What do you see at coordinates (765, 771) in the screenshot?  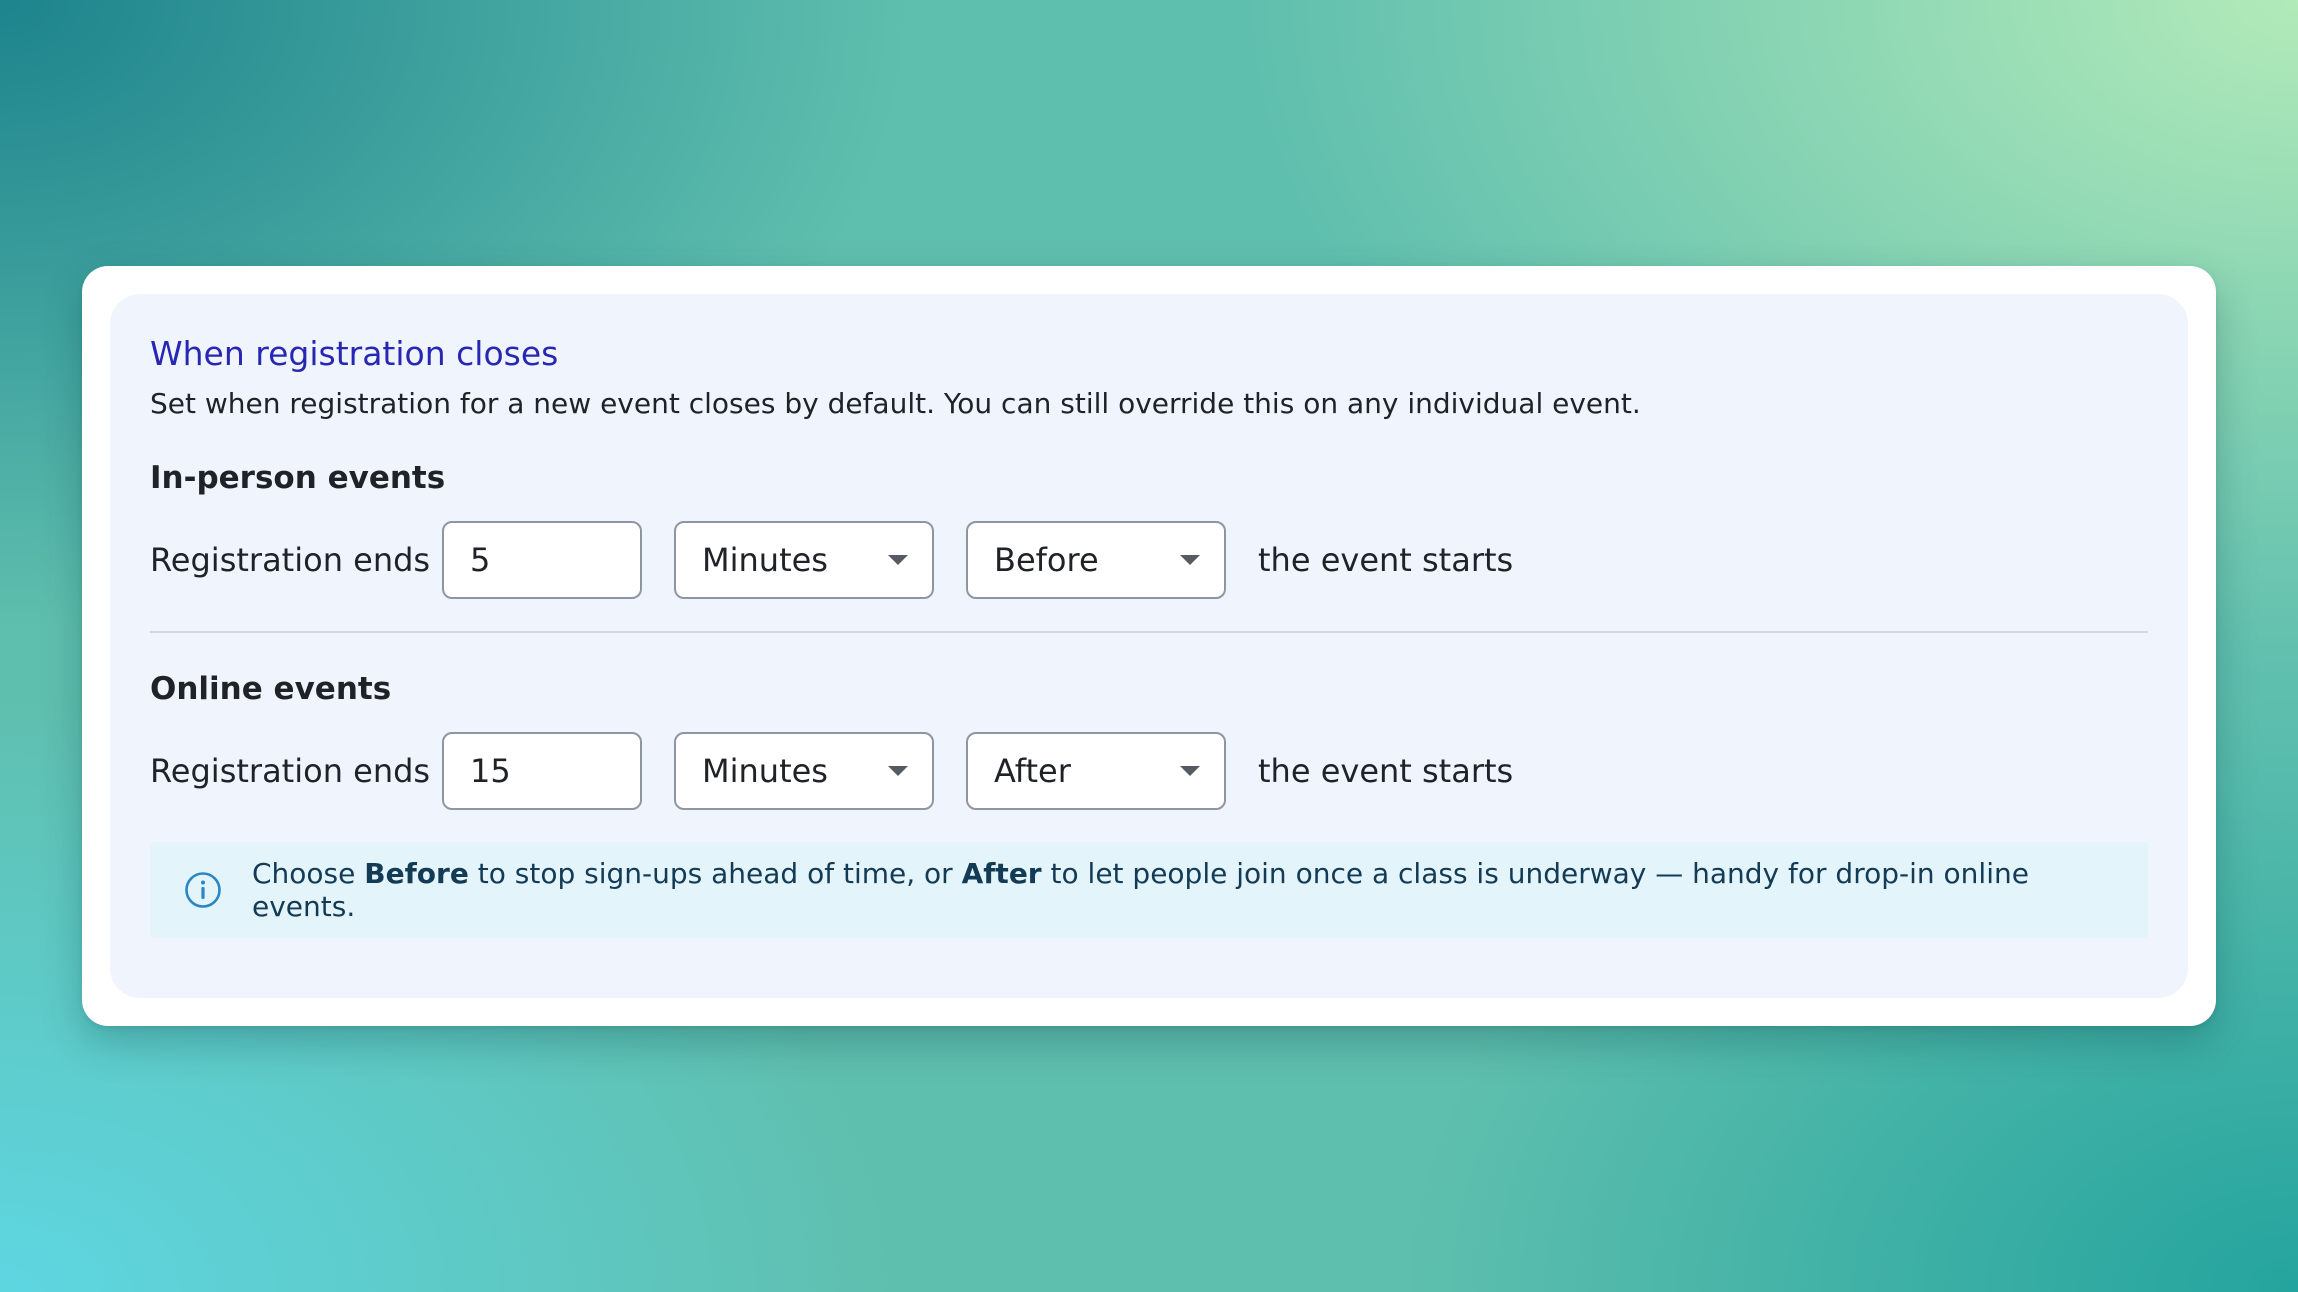 I see `online-unit-value: Minutes` at bounding box center [765, 771].